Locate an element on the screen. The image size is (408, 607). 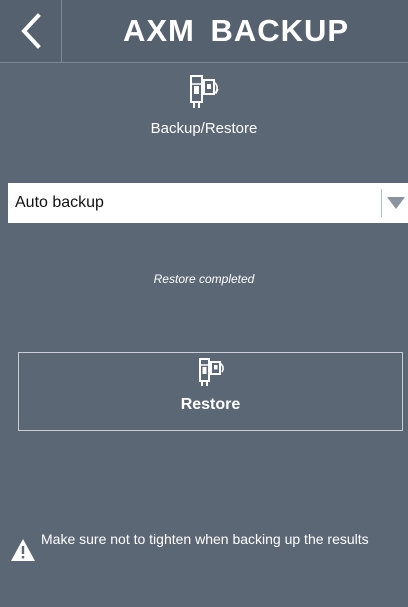
back-button is located at coordinates (31, 31).